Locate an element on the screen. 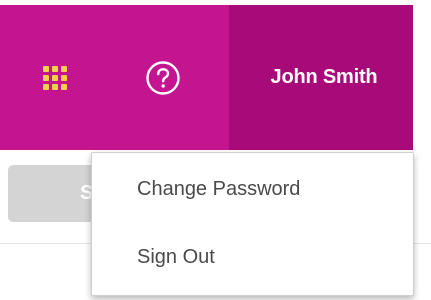 The height and width of the screenshot is (300, 431). help-circle-icon is located at coordinates (163, 77).